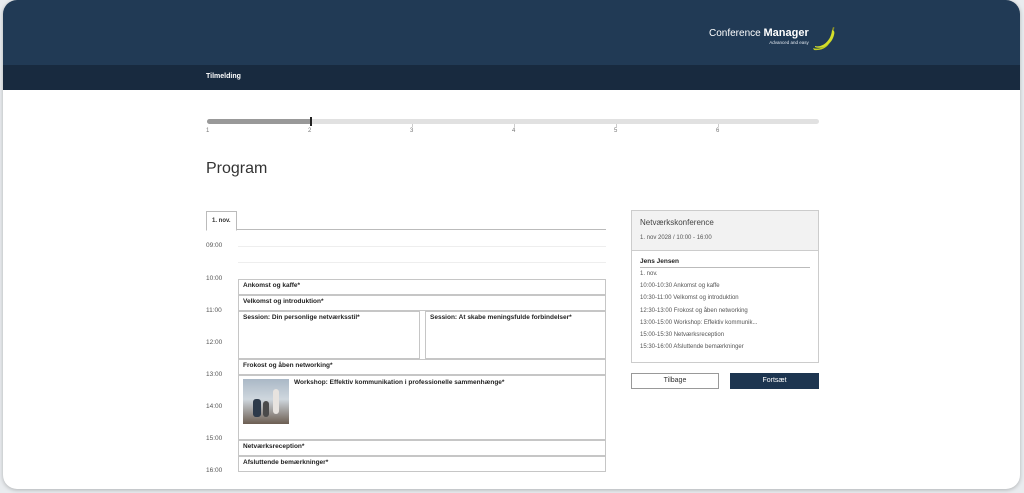 This screenshot has width=1024, height=493. What do you see at coordinates (422, 367) in the screenshot?
I see `event-frokost-og-networking: Frokost og åben networking*` at bounding box center [422, 367].